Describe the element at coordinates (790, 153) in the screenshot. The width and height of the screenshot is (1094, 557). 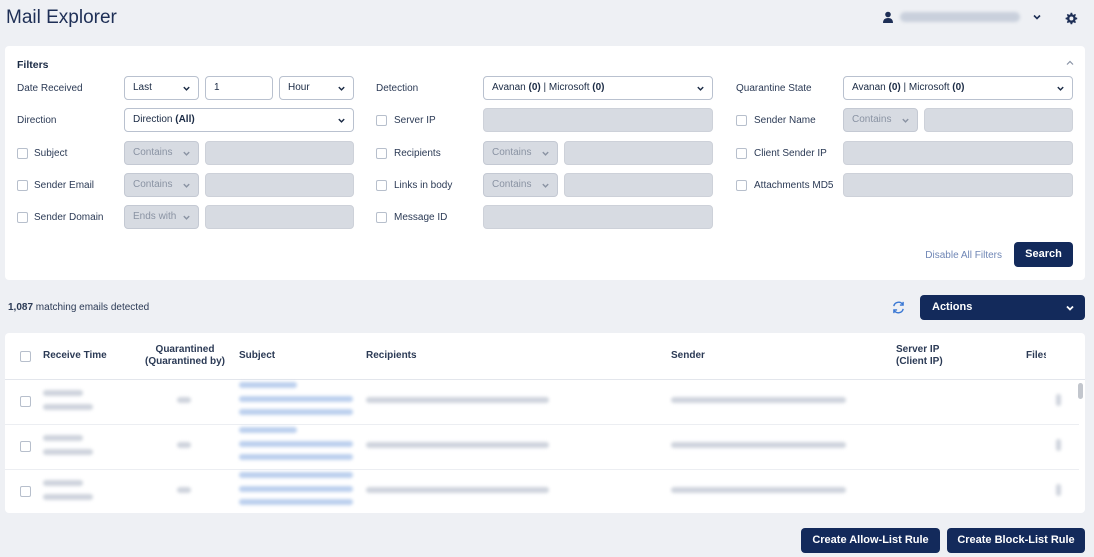
I see `client-sender-ip-label: Client Sender IP` at that location.